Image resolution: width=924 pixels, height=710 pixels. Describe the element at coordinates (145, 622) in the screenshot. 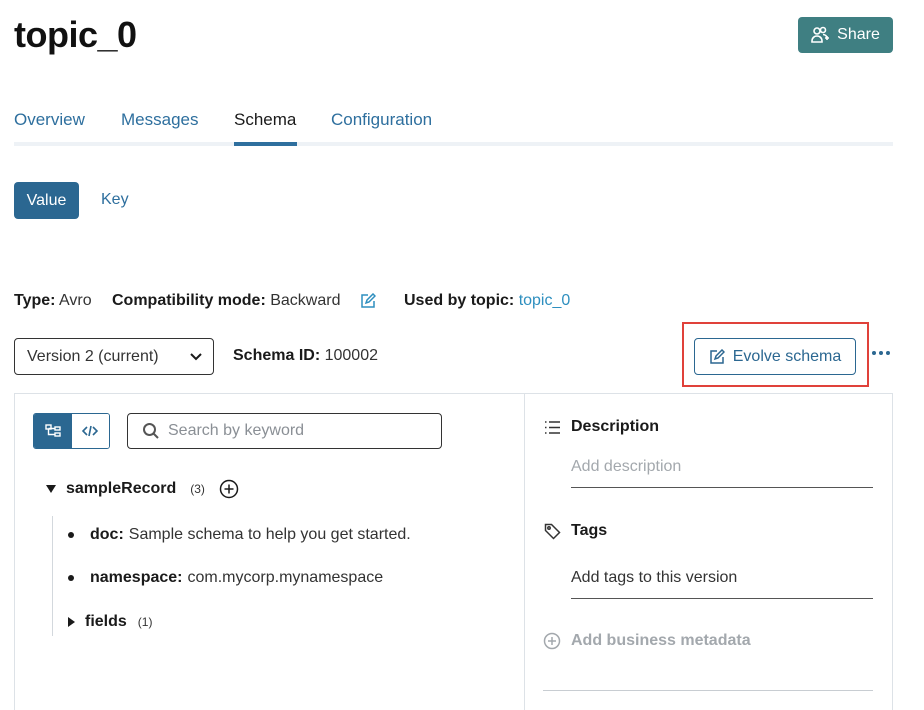

I see `fields-count: (1)` at that location.